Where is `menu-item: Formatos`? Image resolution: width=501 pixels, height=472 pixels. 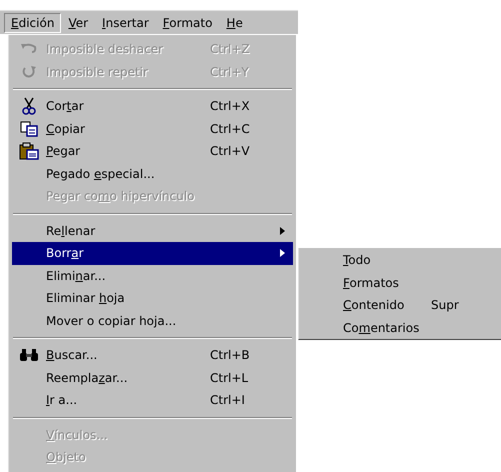 menu-item: Formatos is located at coordinates (400, 283).